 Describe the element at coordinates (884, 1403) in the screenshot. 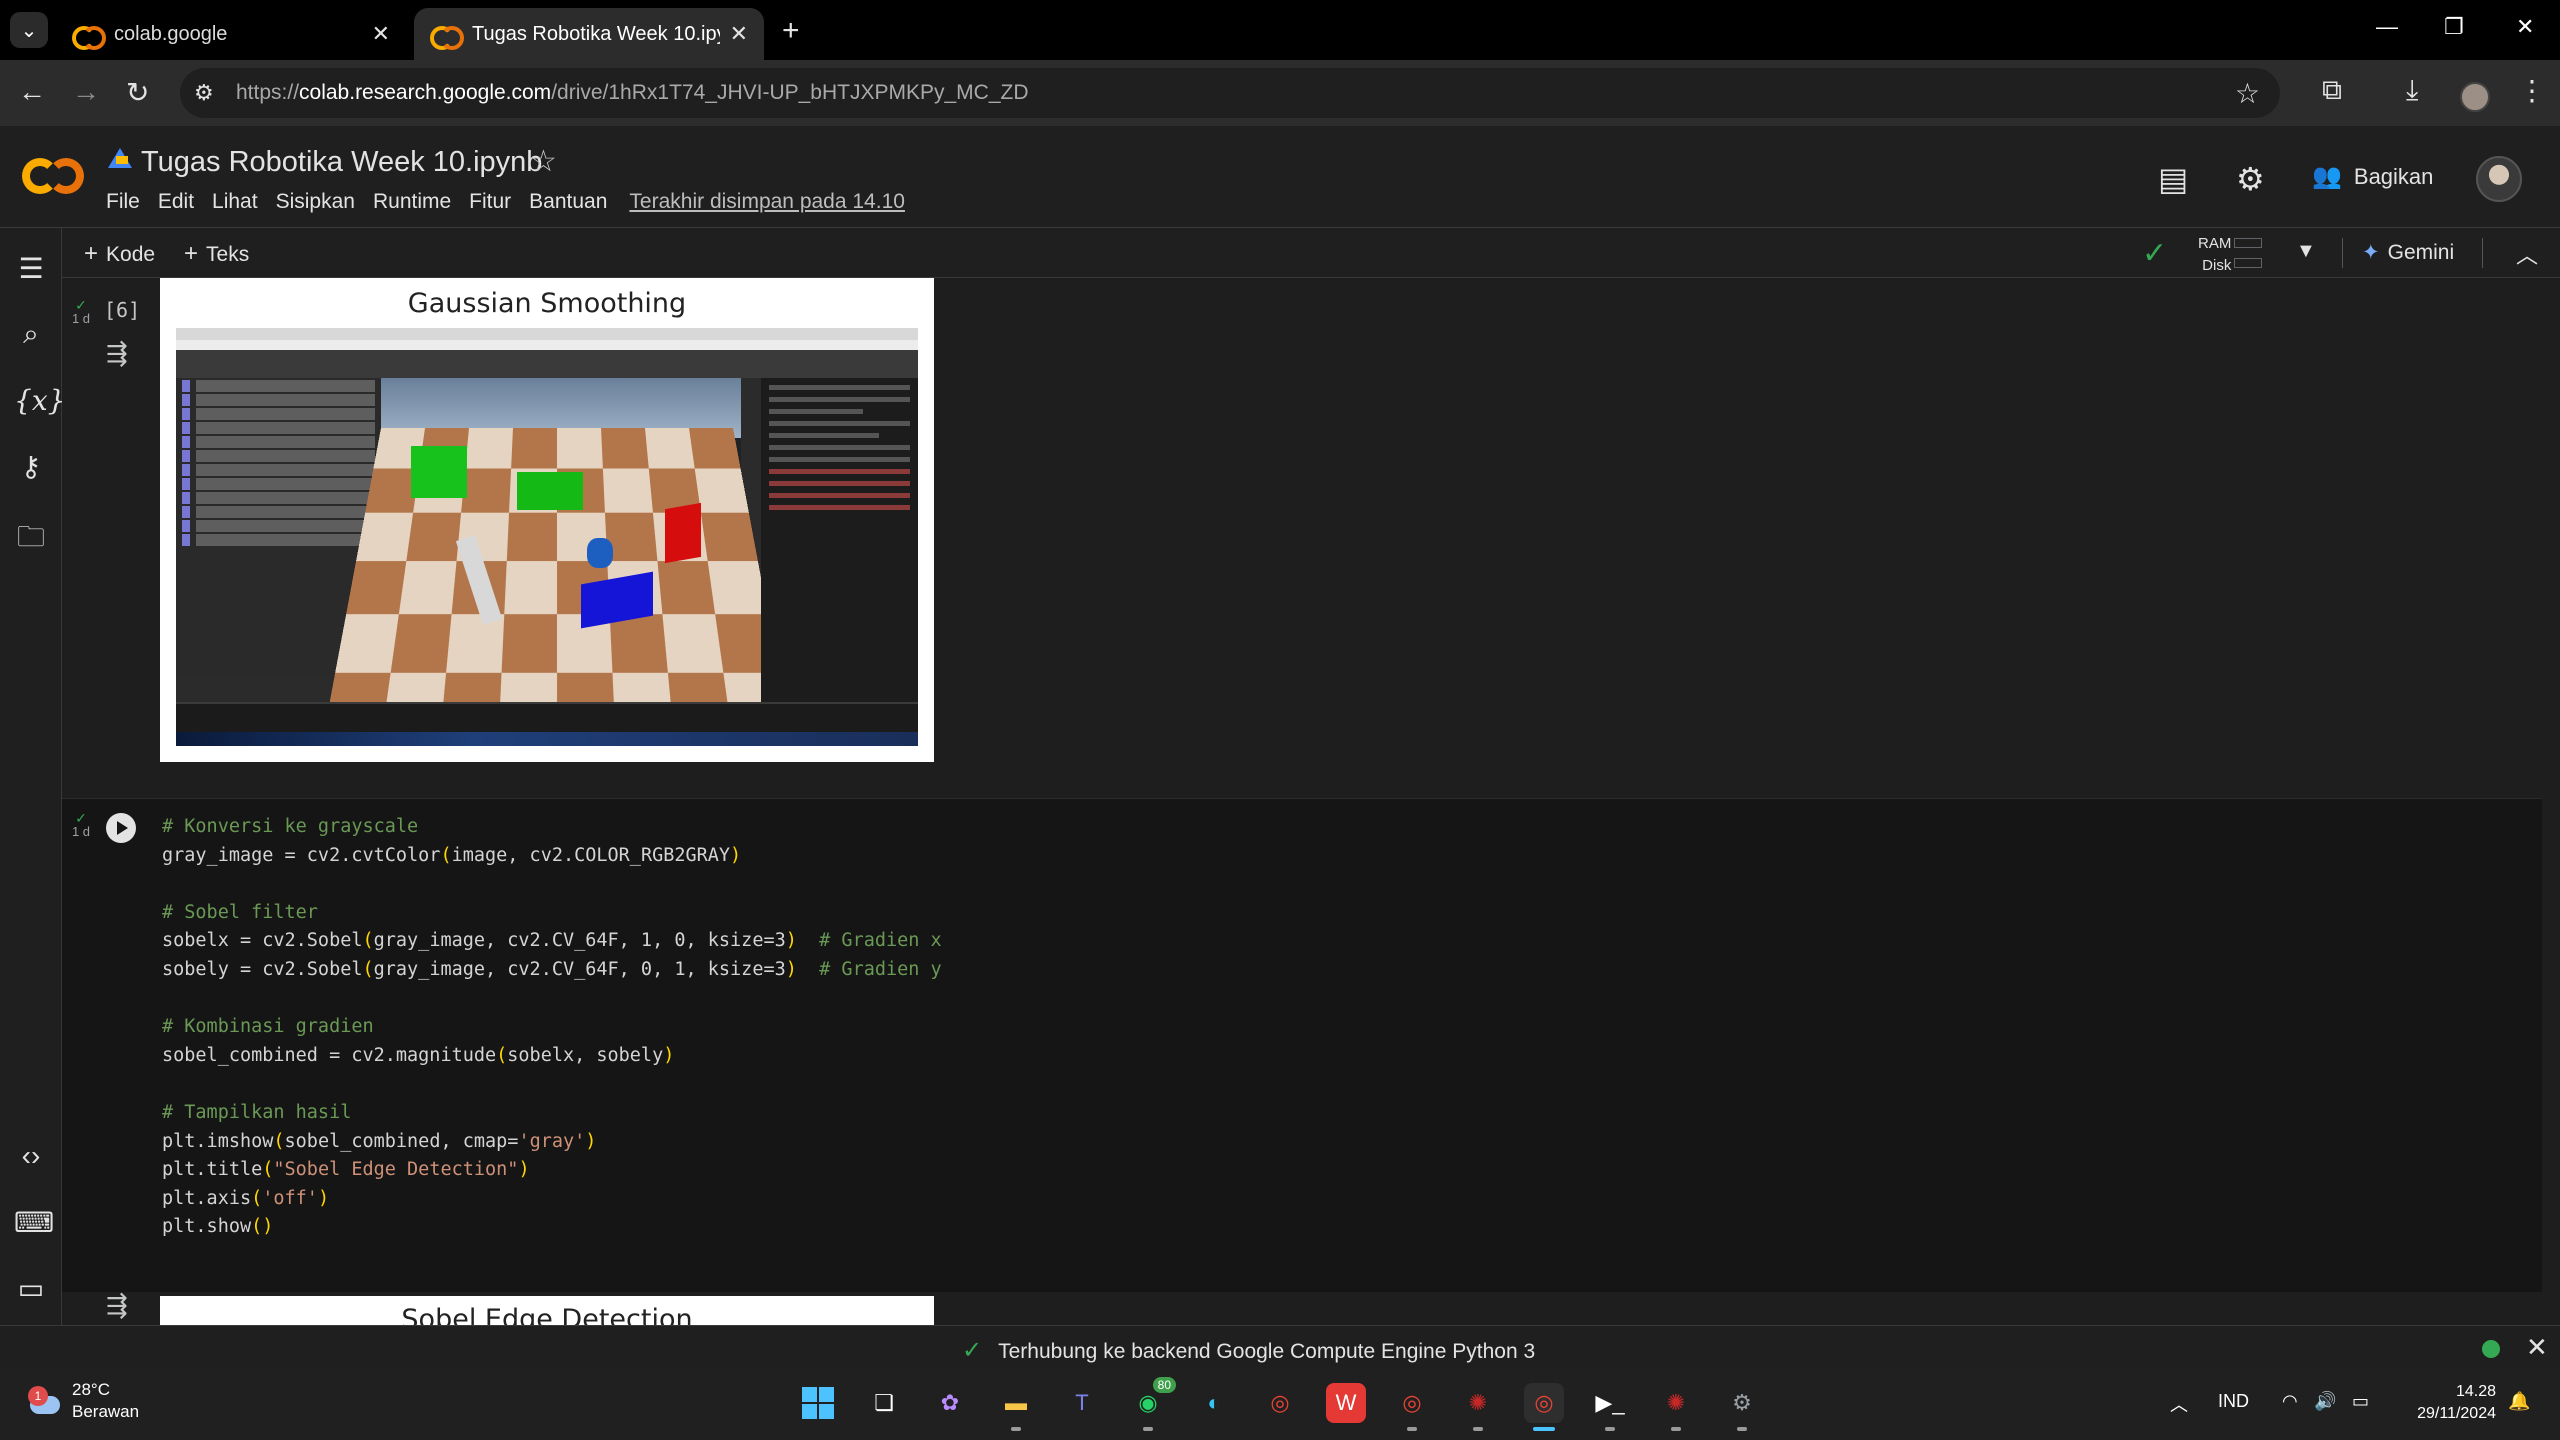

I see `task-view-icon: ❏` at that location.